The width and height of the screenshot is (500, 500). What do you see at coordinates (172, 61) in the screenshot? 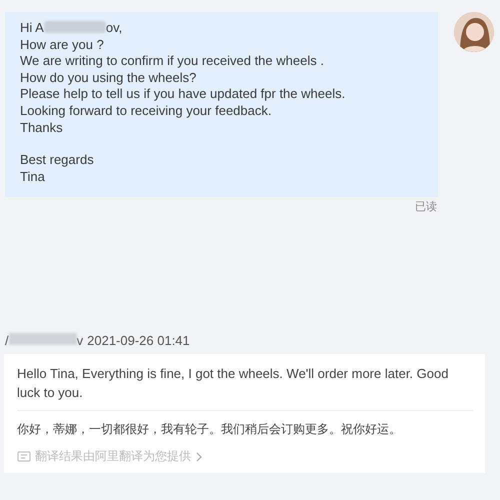
I see `message-line: We are writing to confirm if you received the wheels .` at bounding box center [172, 61].